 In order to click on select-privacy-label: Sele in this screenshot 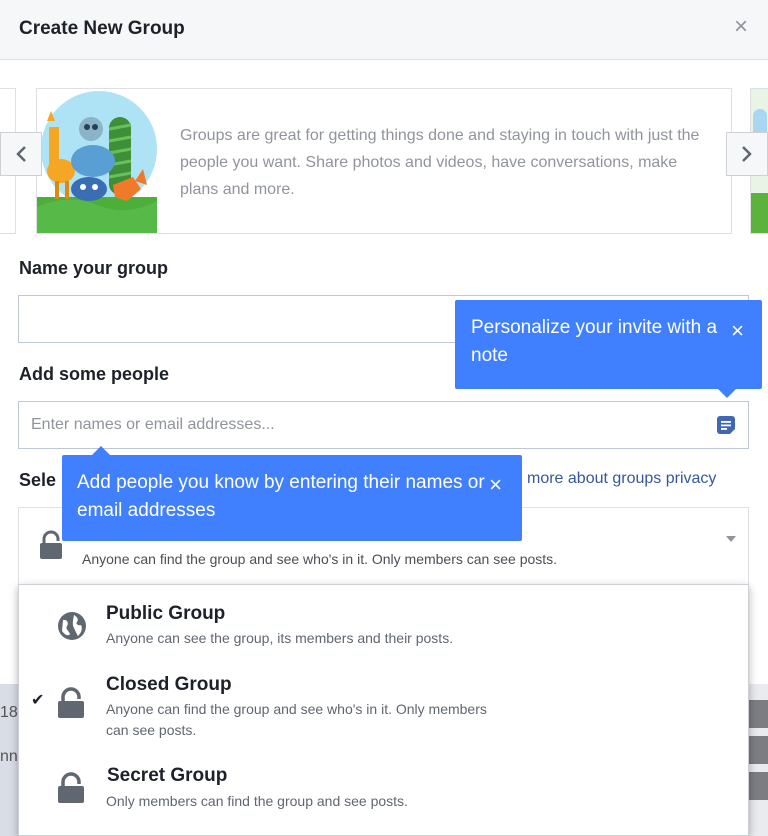, I will do `click(38, 480)`.